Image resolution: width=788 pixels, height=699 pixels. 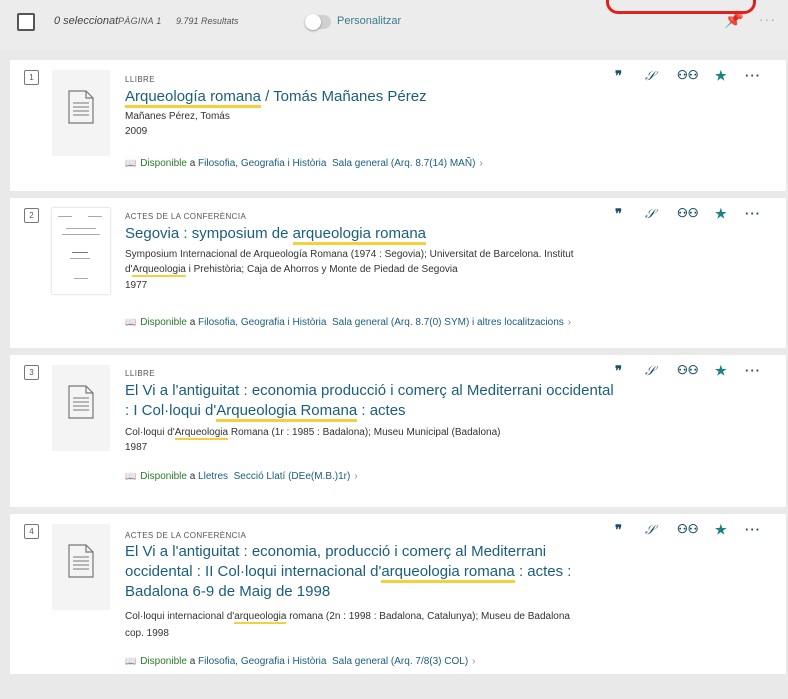 What do you see at coordinates (136, 131) in the screenshot?
I see `record-year: 2009` at bounding box center [136, 131].